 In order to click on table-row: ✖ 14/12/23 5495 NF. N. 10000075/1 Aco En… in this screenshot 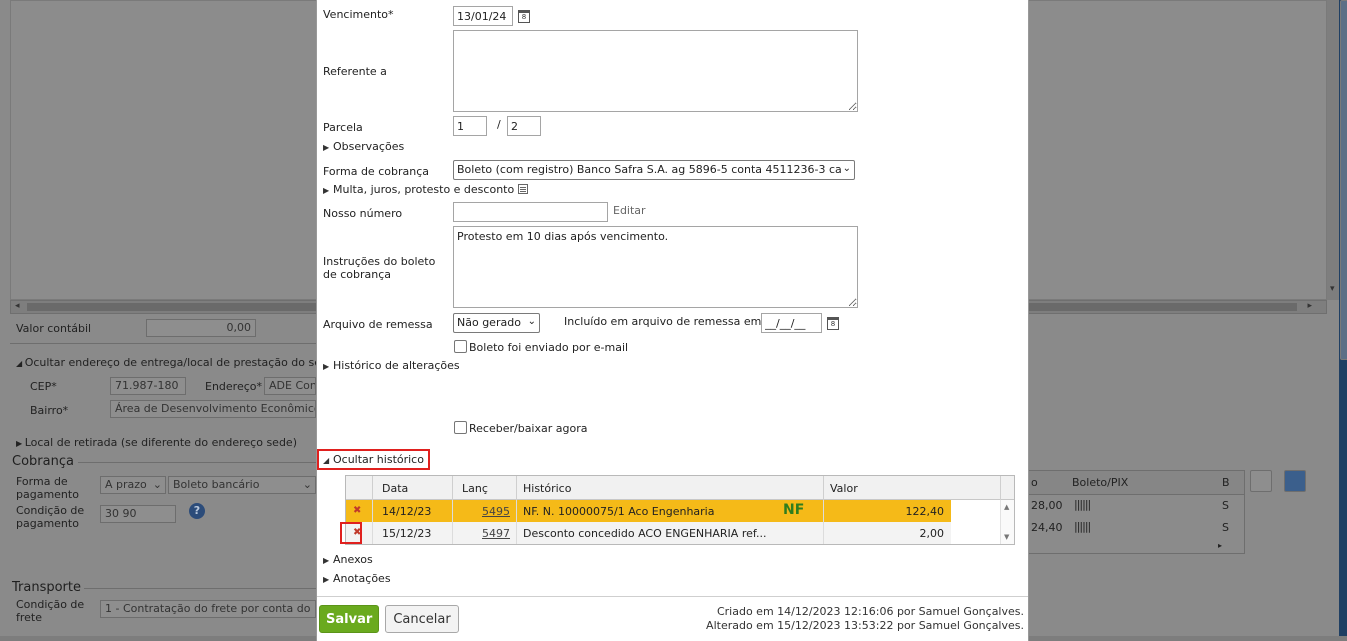, I will do `click(648, 511)`.